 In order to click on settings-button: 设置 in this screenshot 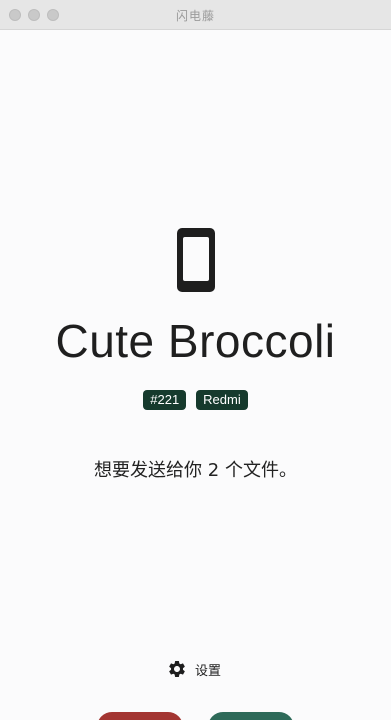, I will do `click(194, 669)`.